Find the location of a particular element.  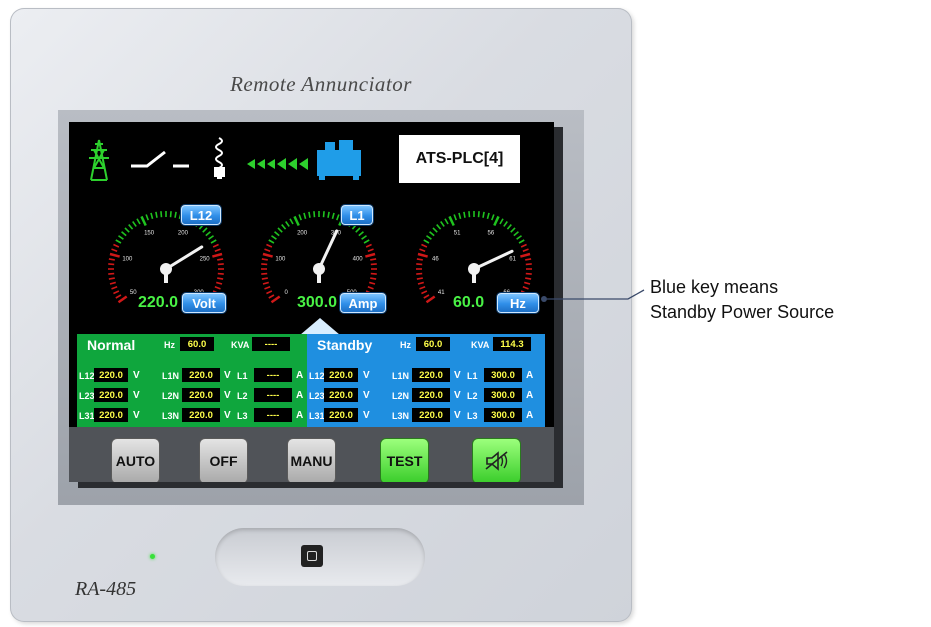

speaker-mute-icon is located at coordinates (496, 461).